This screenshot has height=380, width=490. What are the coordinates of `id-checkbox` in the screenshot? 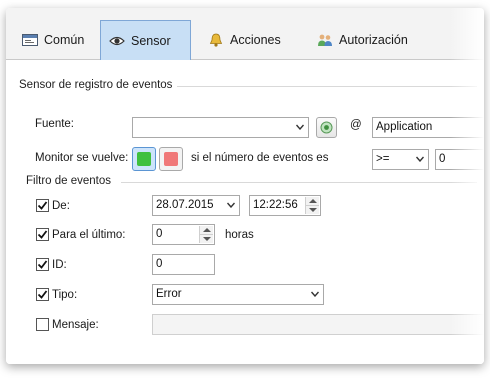 It's located at (42, 264).